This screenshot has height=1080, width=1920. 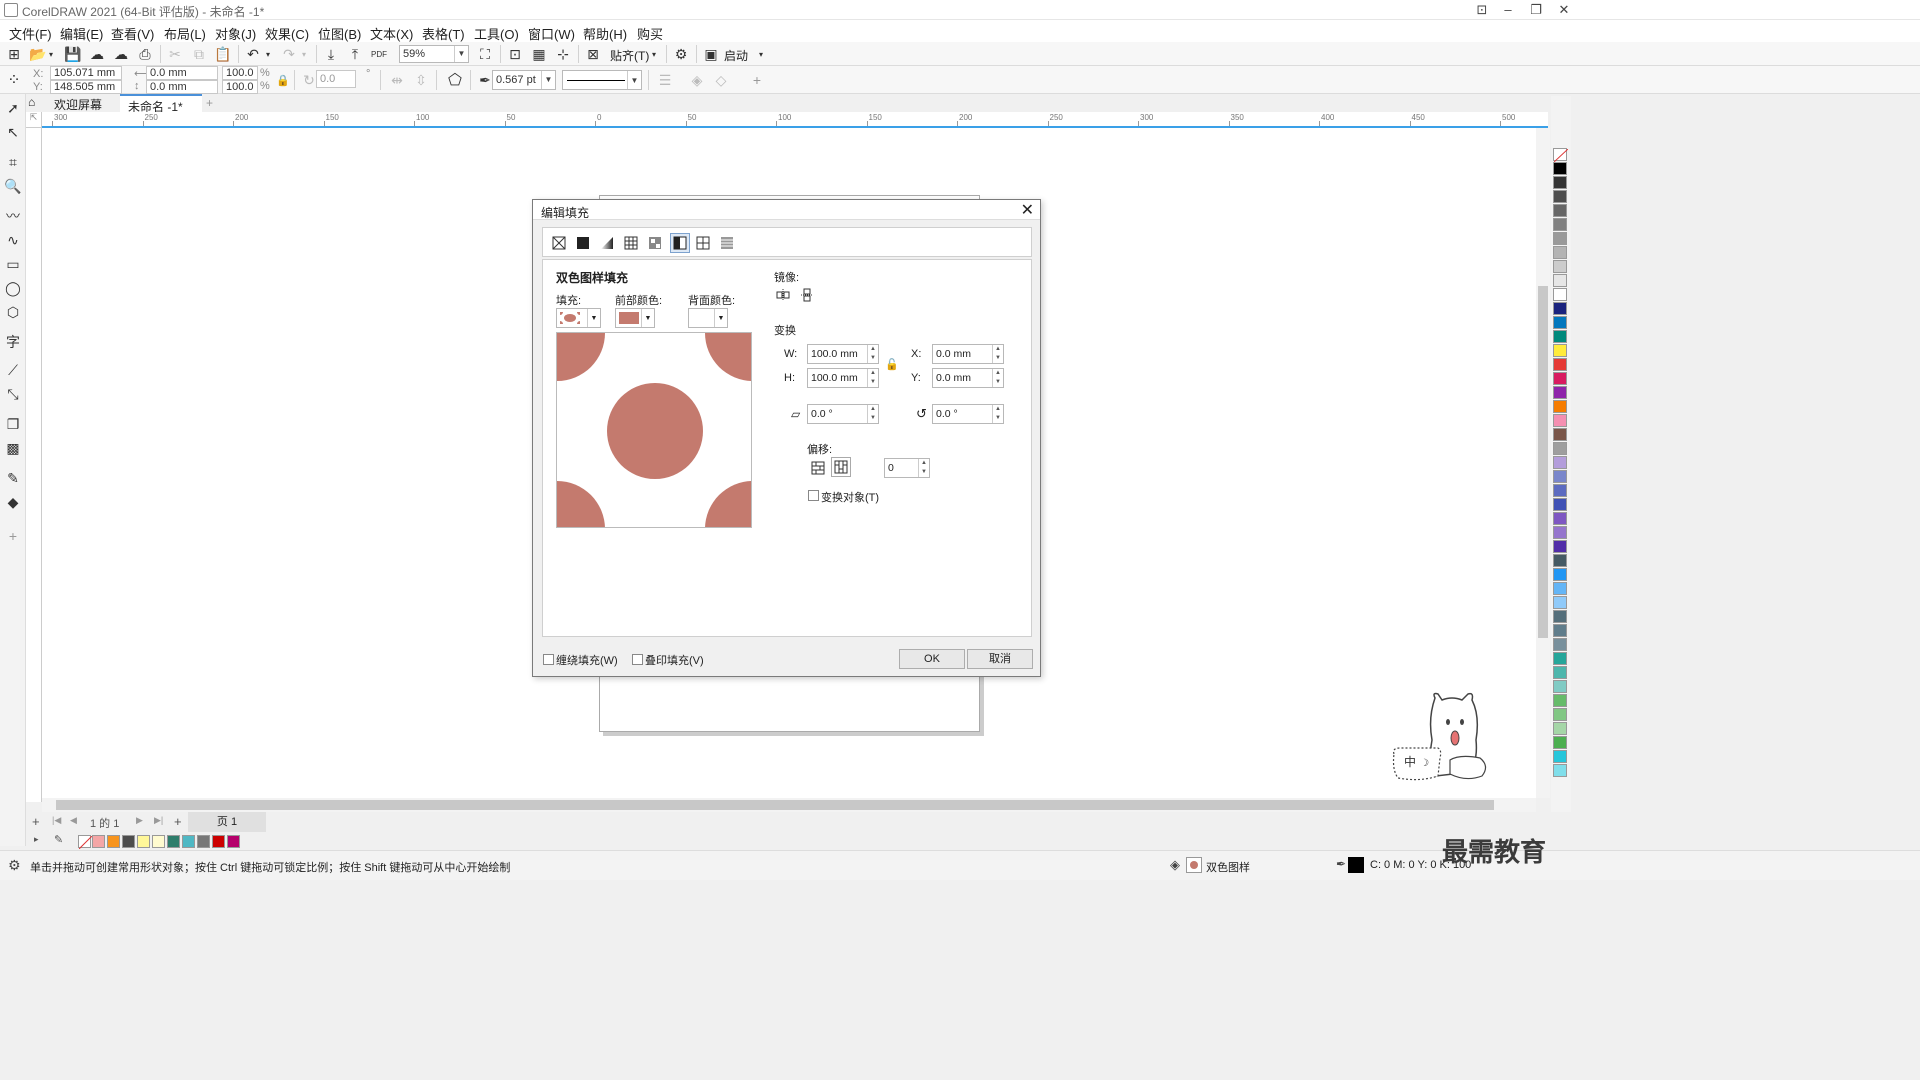 What do you see at coordinates (635, 318) in the screenshot?
I see `front-color-picker: ▼` at bounding box center [635, 318].